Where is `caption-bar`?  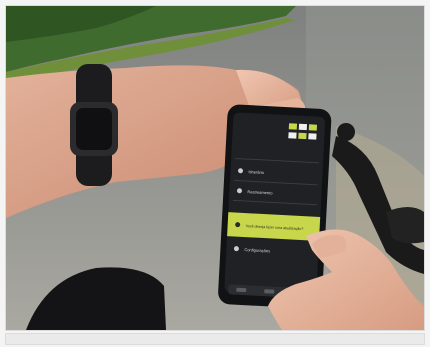 caption-bar is located at coordinates (215, 339).